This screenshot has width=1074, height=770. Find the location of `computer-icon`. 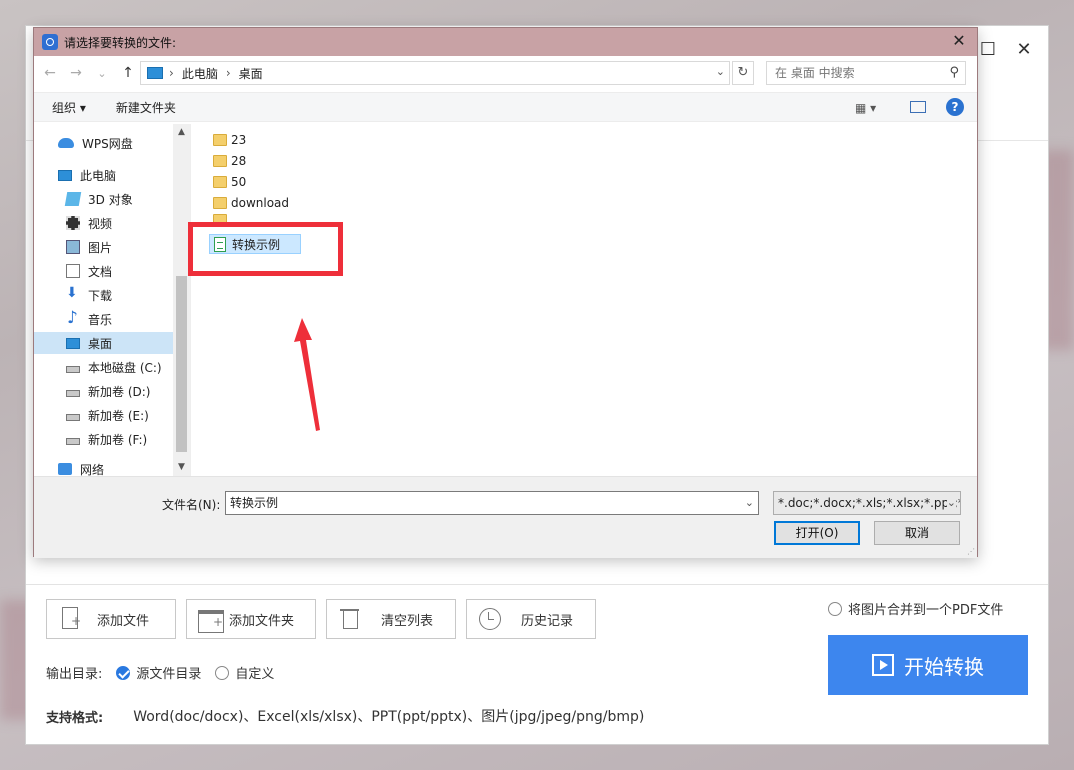

computer-icon is located at coordinates (65, 175).